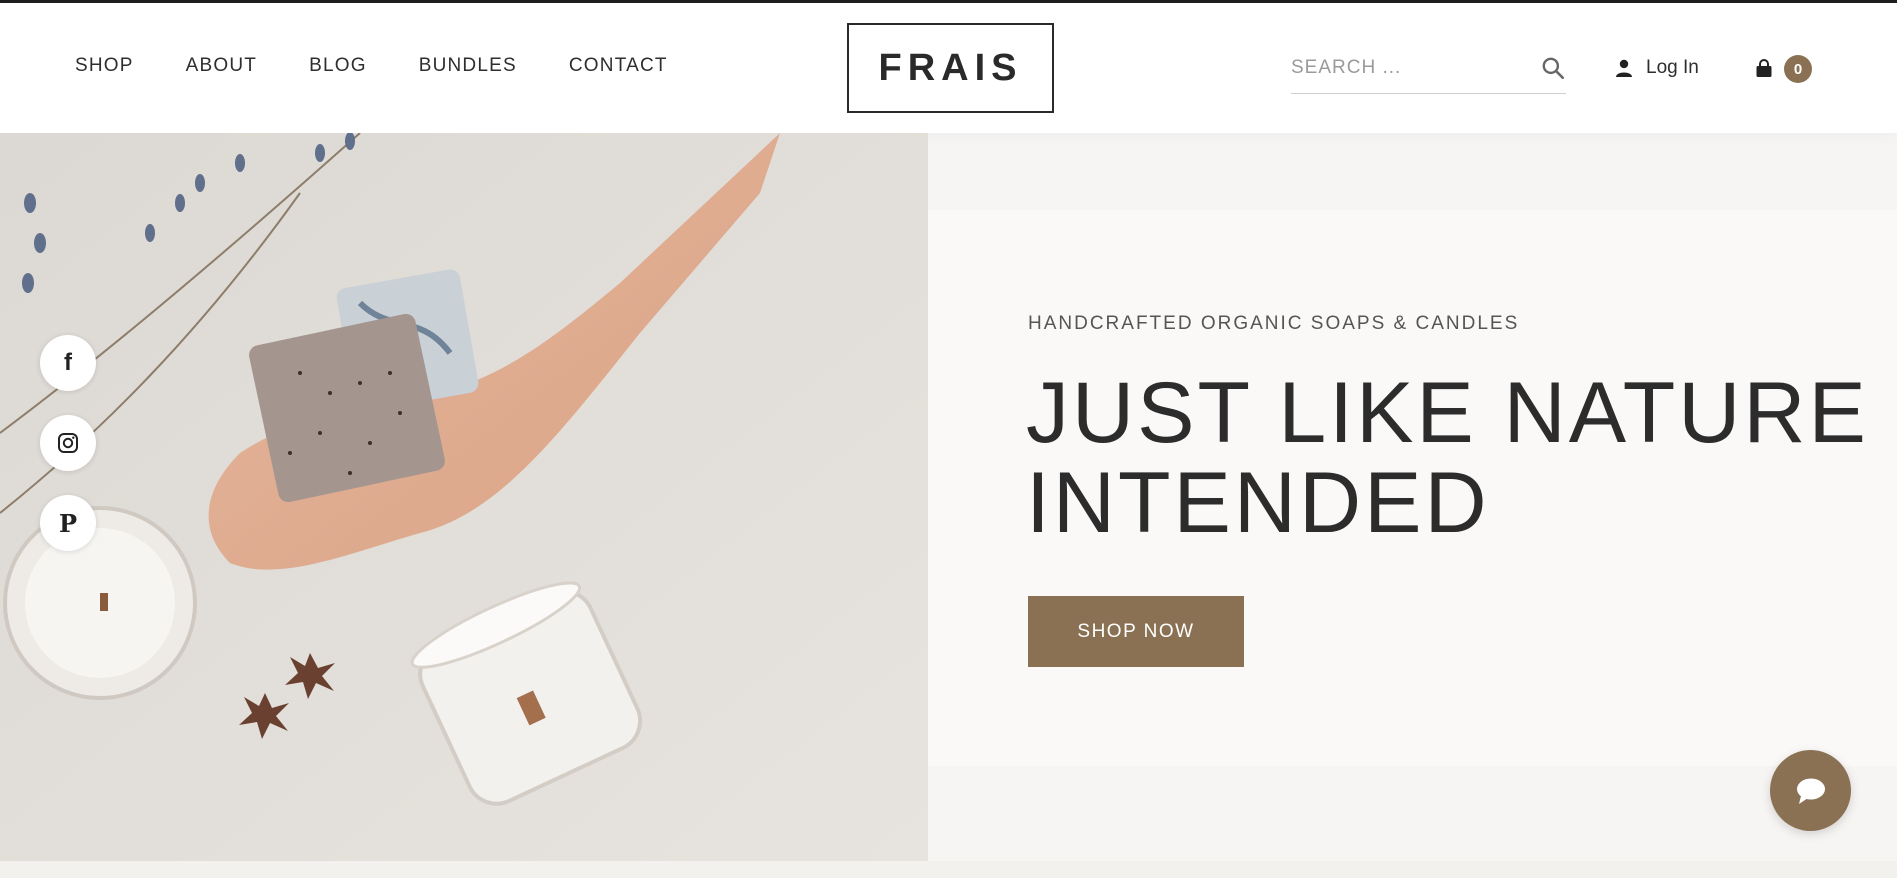  I want to click on hero-tagline: HANDCRAFTED ORGANIC SOAPS & CANDLES, so click(1274, 323).